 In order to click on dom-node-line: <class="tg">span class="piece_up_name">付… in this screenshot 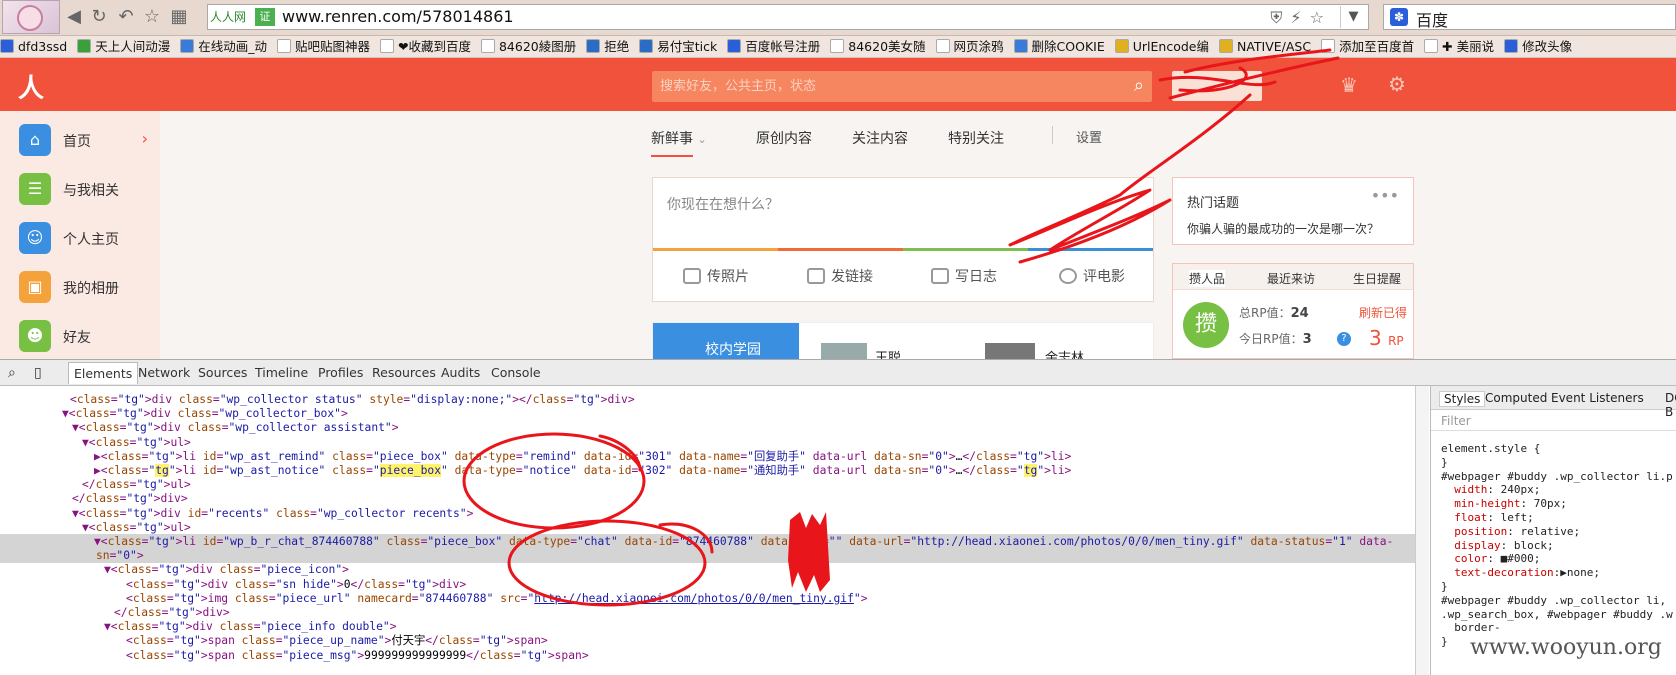, I will do `click(707, 640)`.